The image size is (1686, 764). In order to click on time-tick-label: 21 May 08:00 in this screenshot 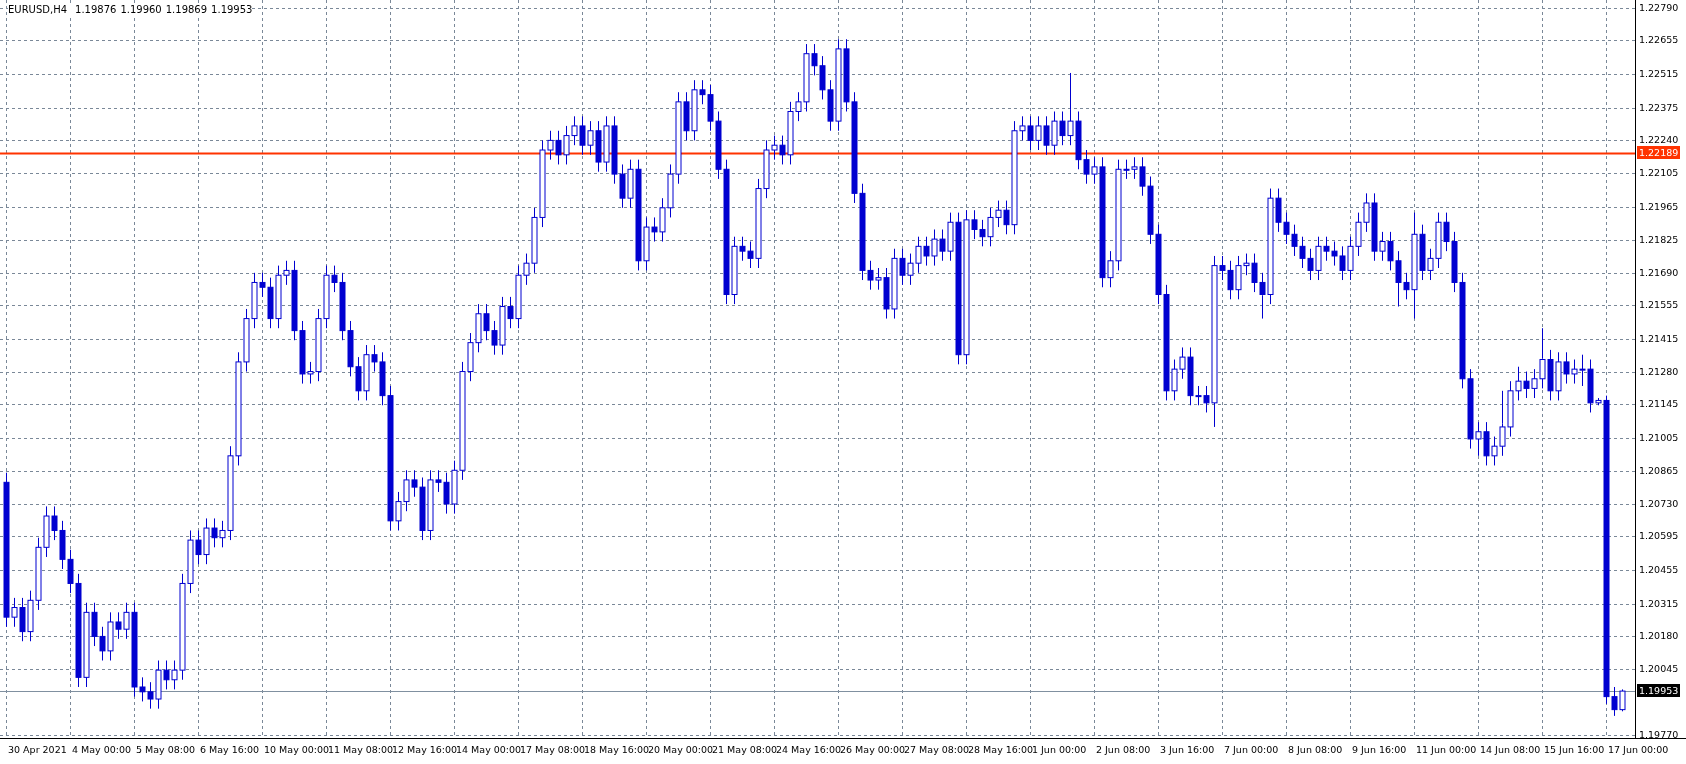, I will do `click(745, 749)`.